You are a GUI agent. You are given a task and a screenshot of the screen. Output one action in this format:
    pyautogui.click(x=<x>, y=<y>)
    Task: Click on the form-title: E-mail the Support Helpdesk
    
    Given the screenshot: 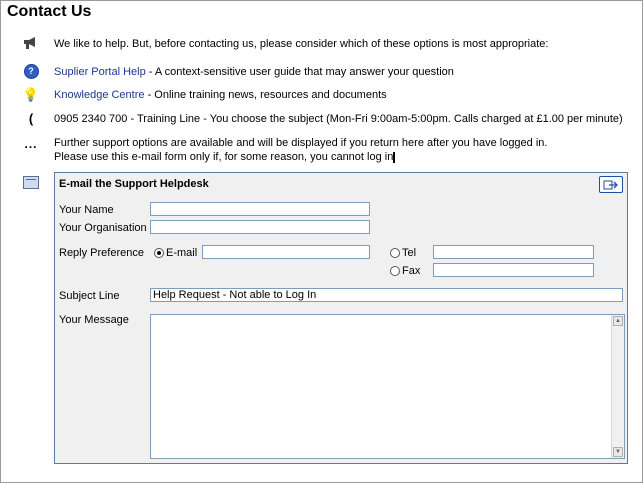 What is the action you would take?
    pyautogui.click(x=134, y=184)
    